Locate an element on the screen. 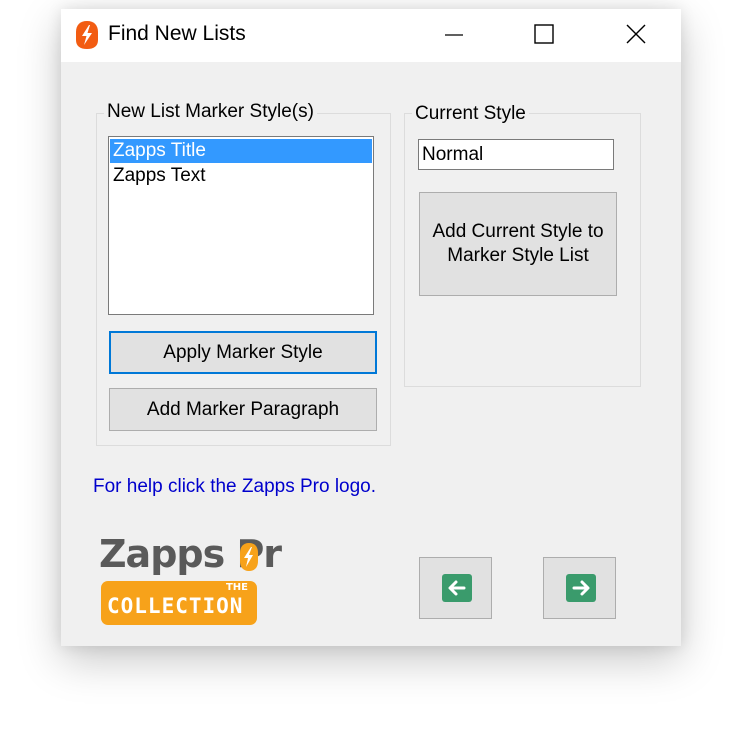 The width and height of the screenshot is (741, 740). close-icon is located at coordinates (636, 34).